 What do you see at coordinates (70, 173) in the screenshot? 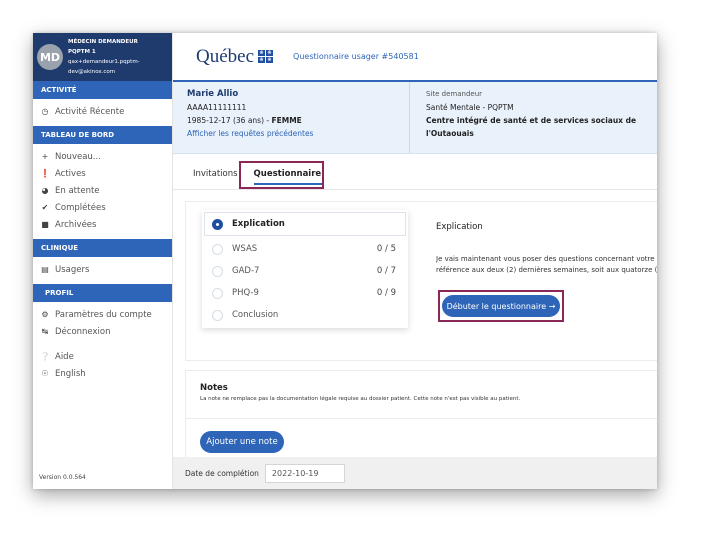
I see `sidebar-item-label: Actives` at bounding box center [70, 173].